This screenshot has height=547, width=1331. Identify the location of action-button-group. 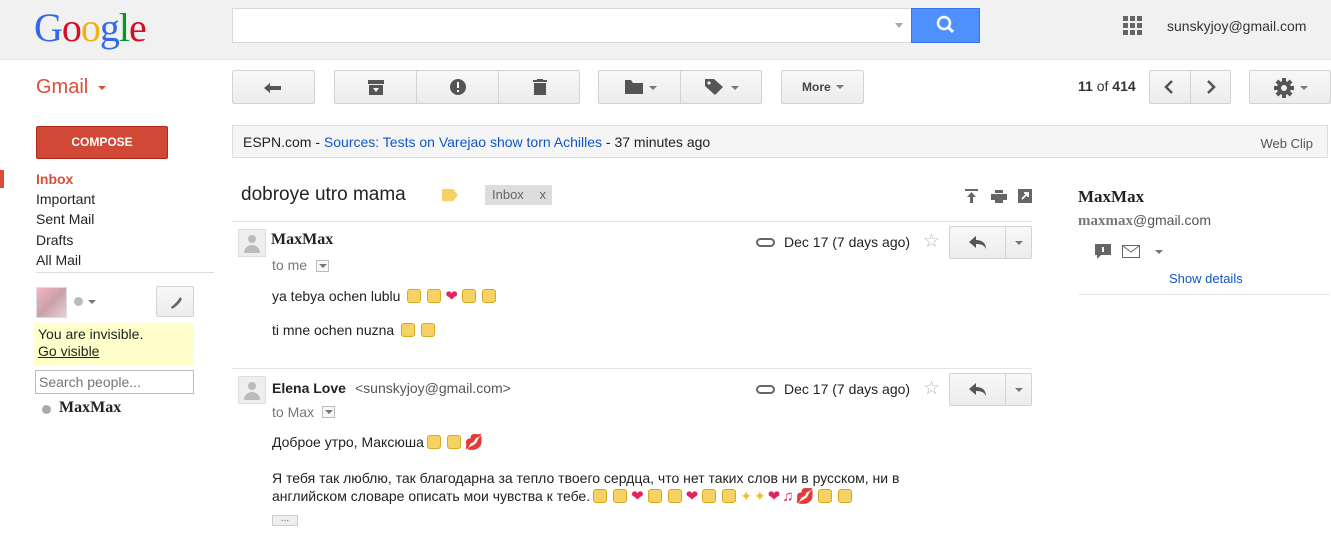
(457, 87).